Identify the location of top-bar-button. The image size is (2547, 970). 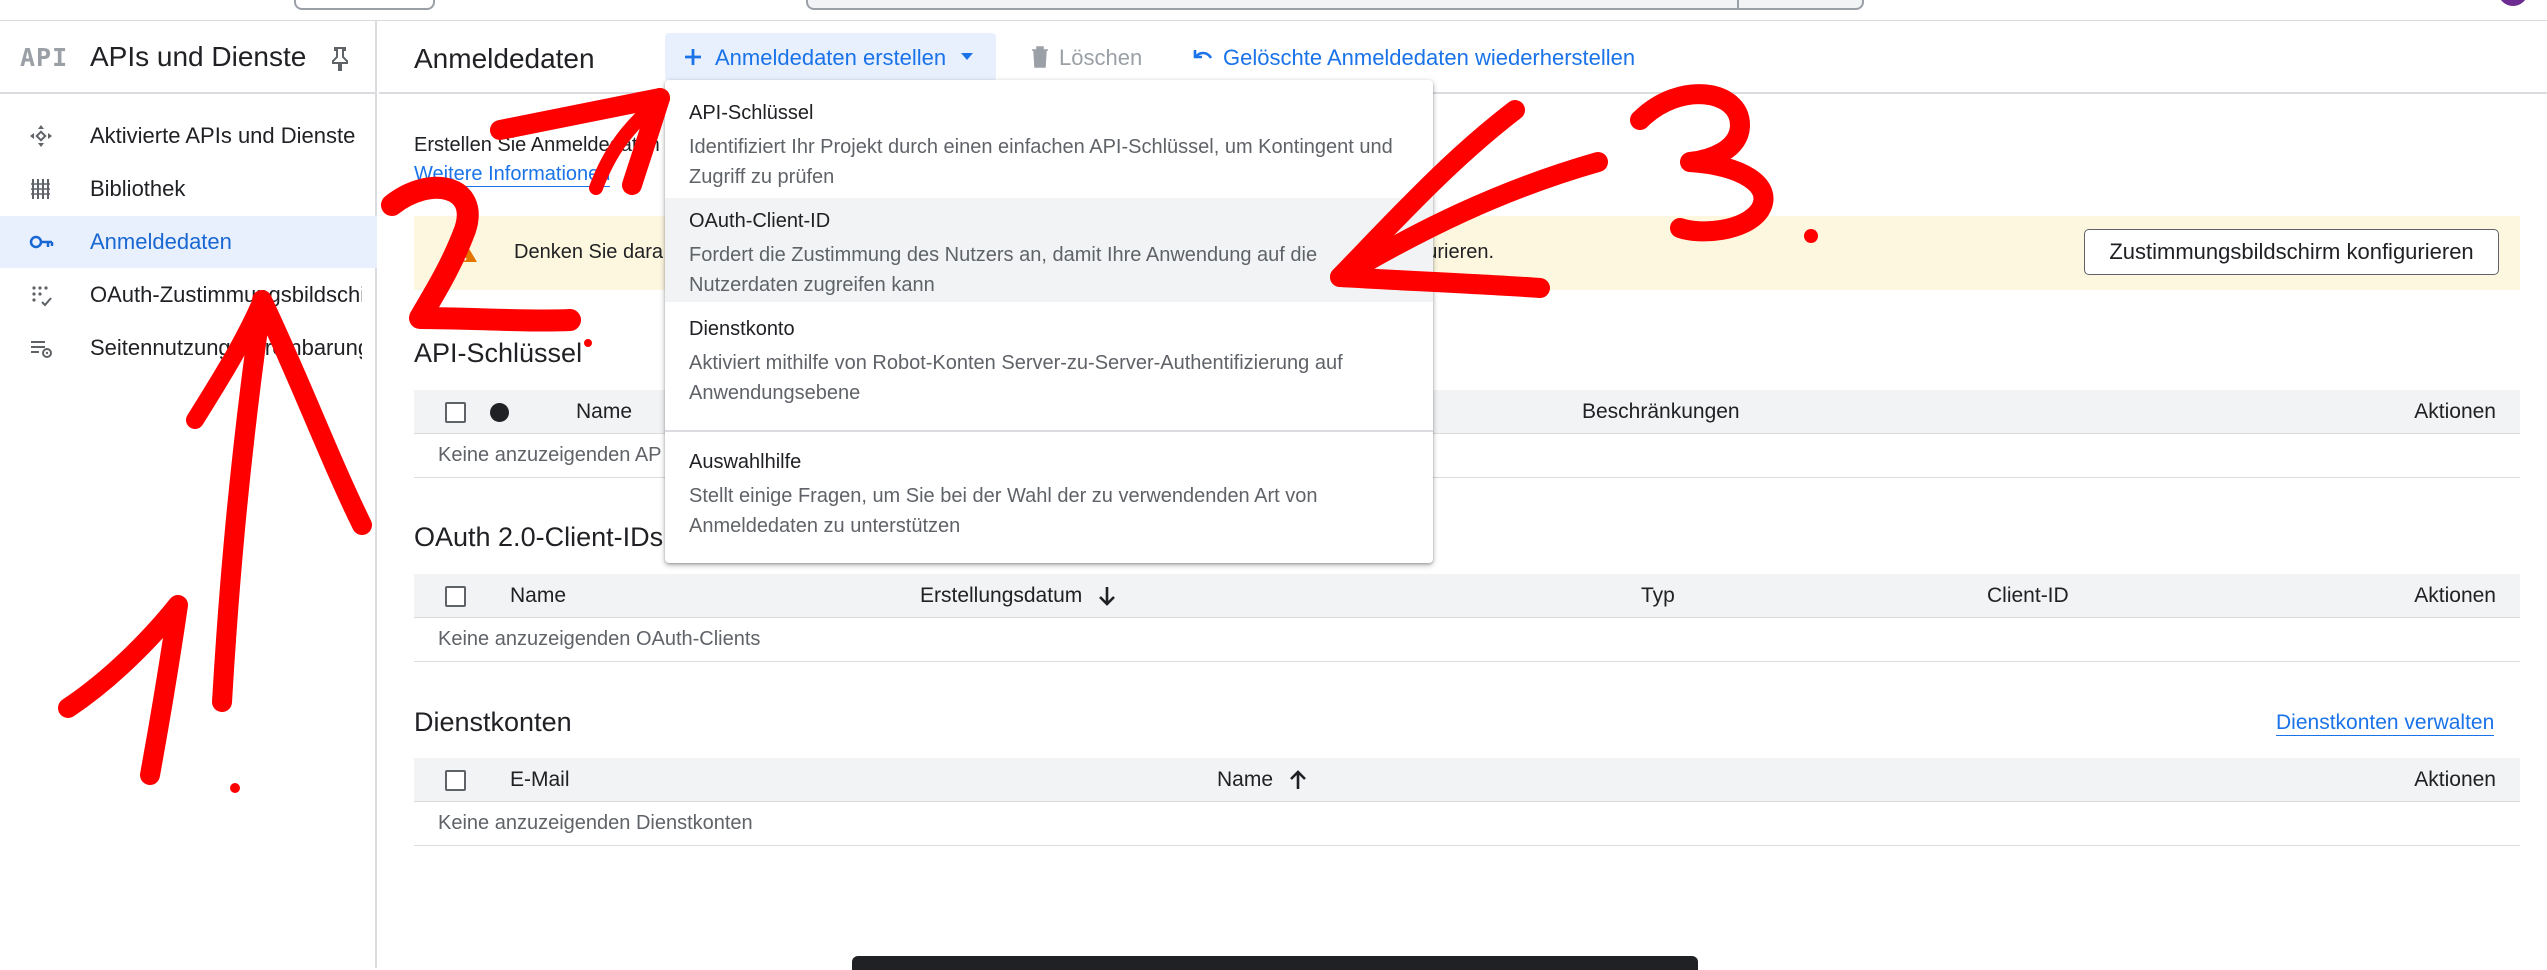
(364, 5).